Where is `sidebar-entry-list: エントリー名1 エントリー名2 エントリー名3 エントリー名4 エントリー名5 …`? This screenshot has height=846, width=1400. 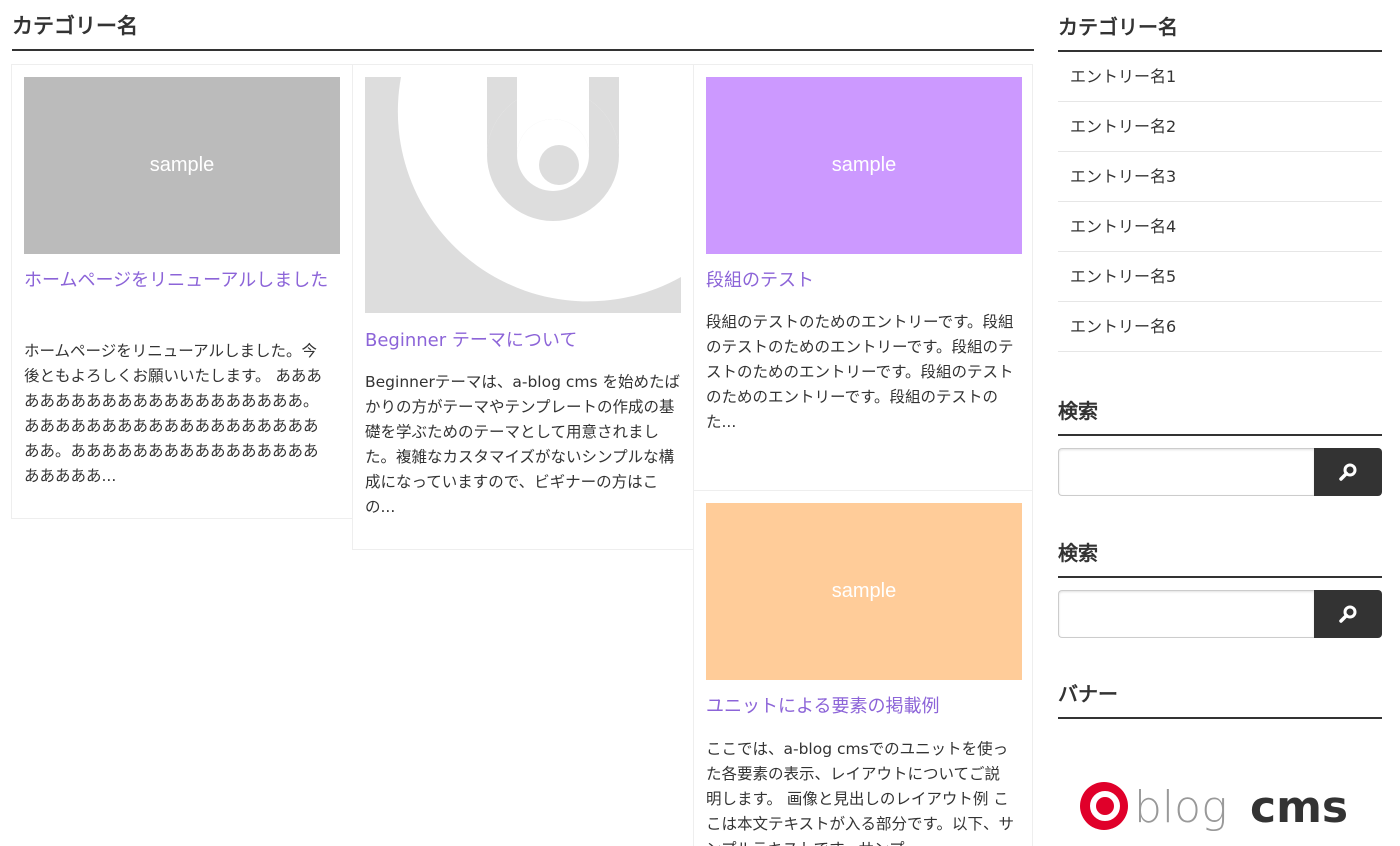
sidebar-entry-list: エントリー名1 エントリー名2 エントリー名3 エントリー名4 エントリー名5 … is located at coordinates (1220, 202).